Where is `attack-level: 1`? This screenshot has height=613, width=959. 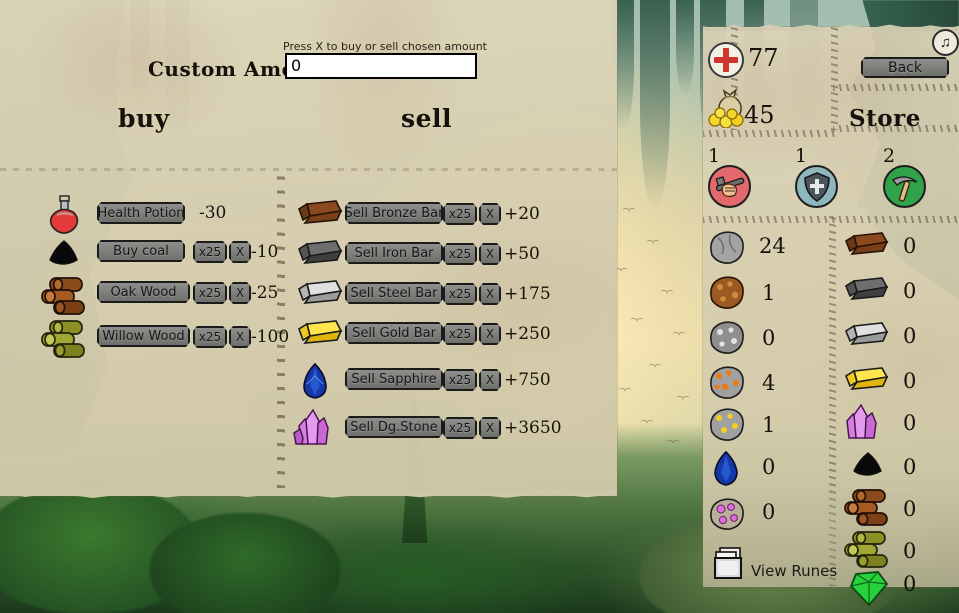
attack-level: 1 is located at coordinates (714, 156).